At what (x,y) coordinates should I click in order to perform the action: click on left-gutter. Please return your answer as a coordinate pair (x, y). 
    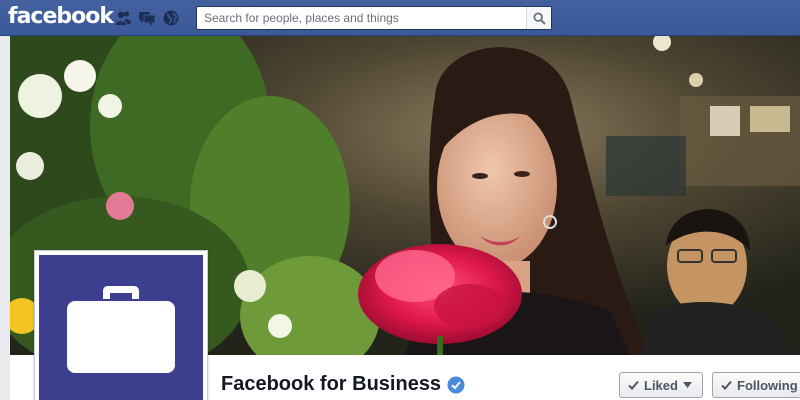
    Looking at the image, I should click on (5, 218).